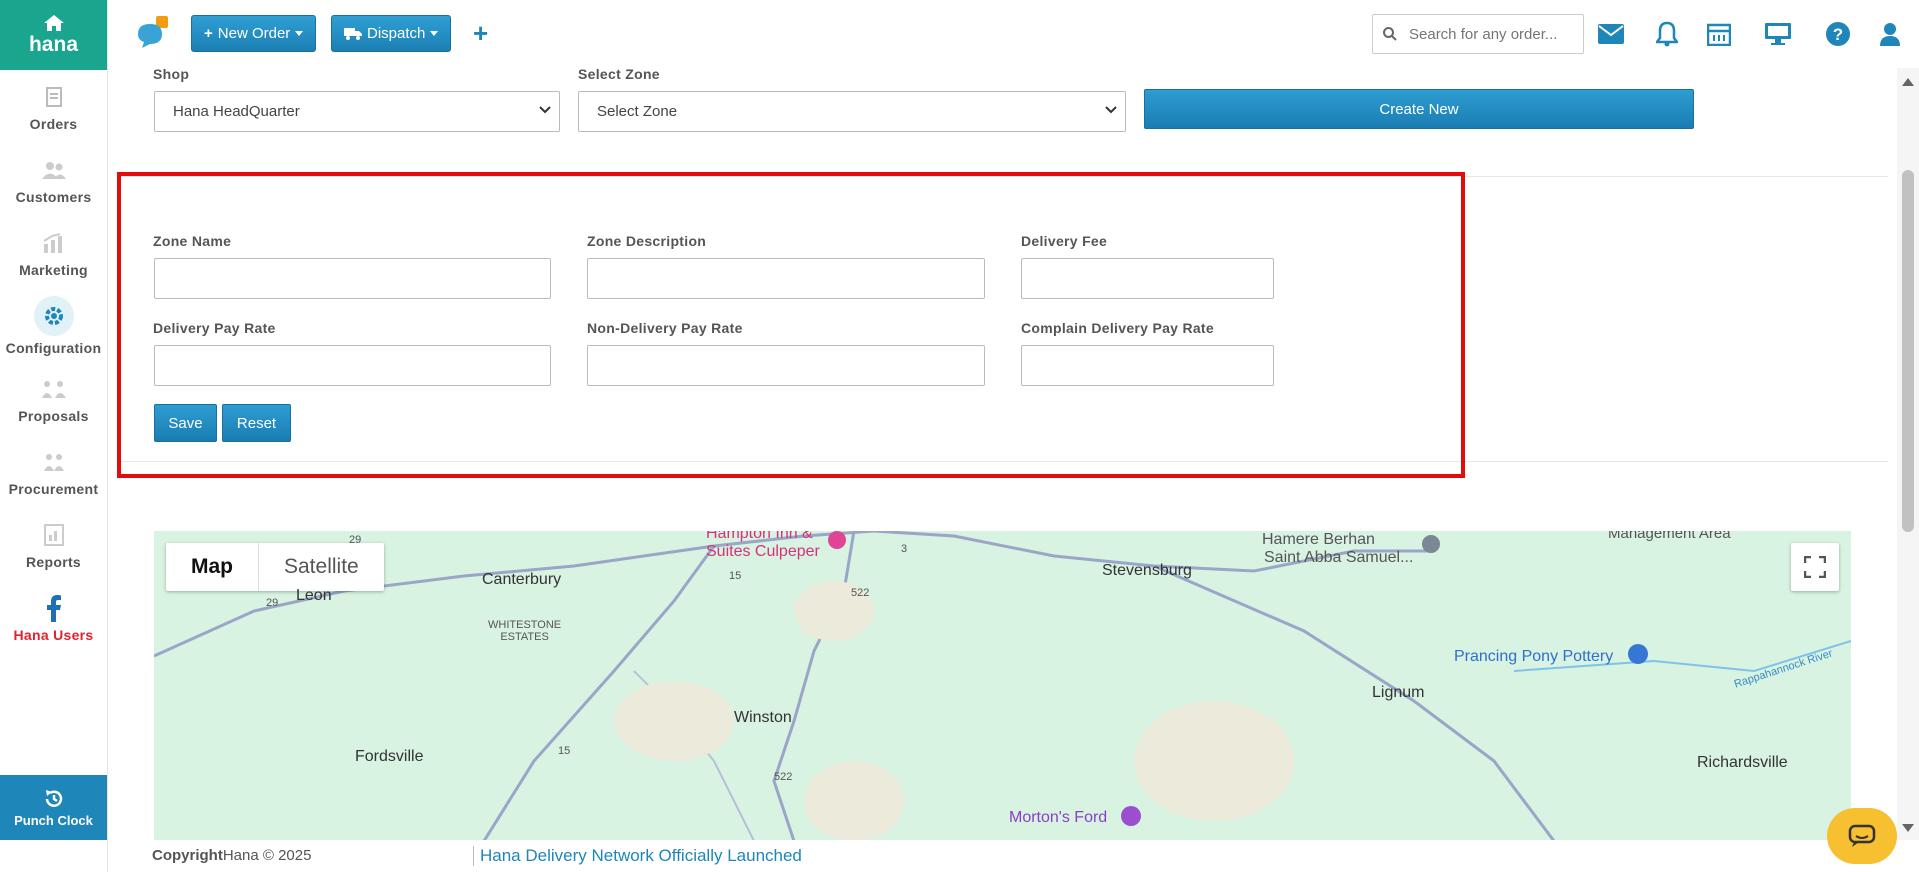 This screenshot has height=872, width=1919. I want to click on configuration-icon, so click(53, 315).